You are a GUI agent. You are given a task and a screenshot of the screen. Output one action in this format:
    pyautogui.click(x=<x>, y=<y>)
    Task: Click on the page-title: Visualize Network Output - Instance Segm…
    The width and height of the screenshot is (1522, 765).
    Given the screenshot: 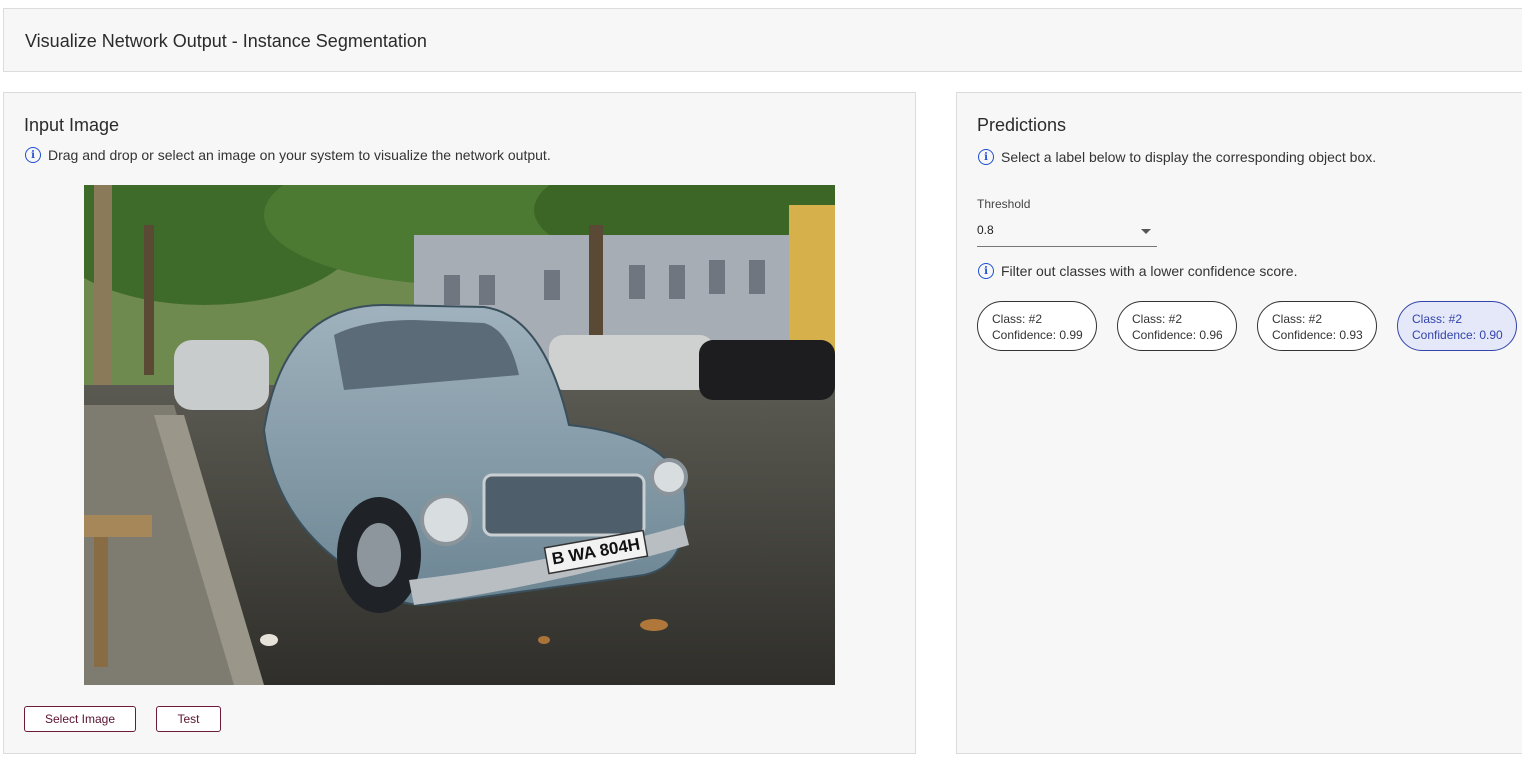 What is the action you would take?
    pyautogui.click(x=226, y=41)
    